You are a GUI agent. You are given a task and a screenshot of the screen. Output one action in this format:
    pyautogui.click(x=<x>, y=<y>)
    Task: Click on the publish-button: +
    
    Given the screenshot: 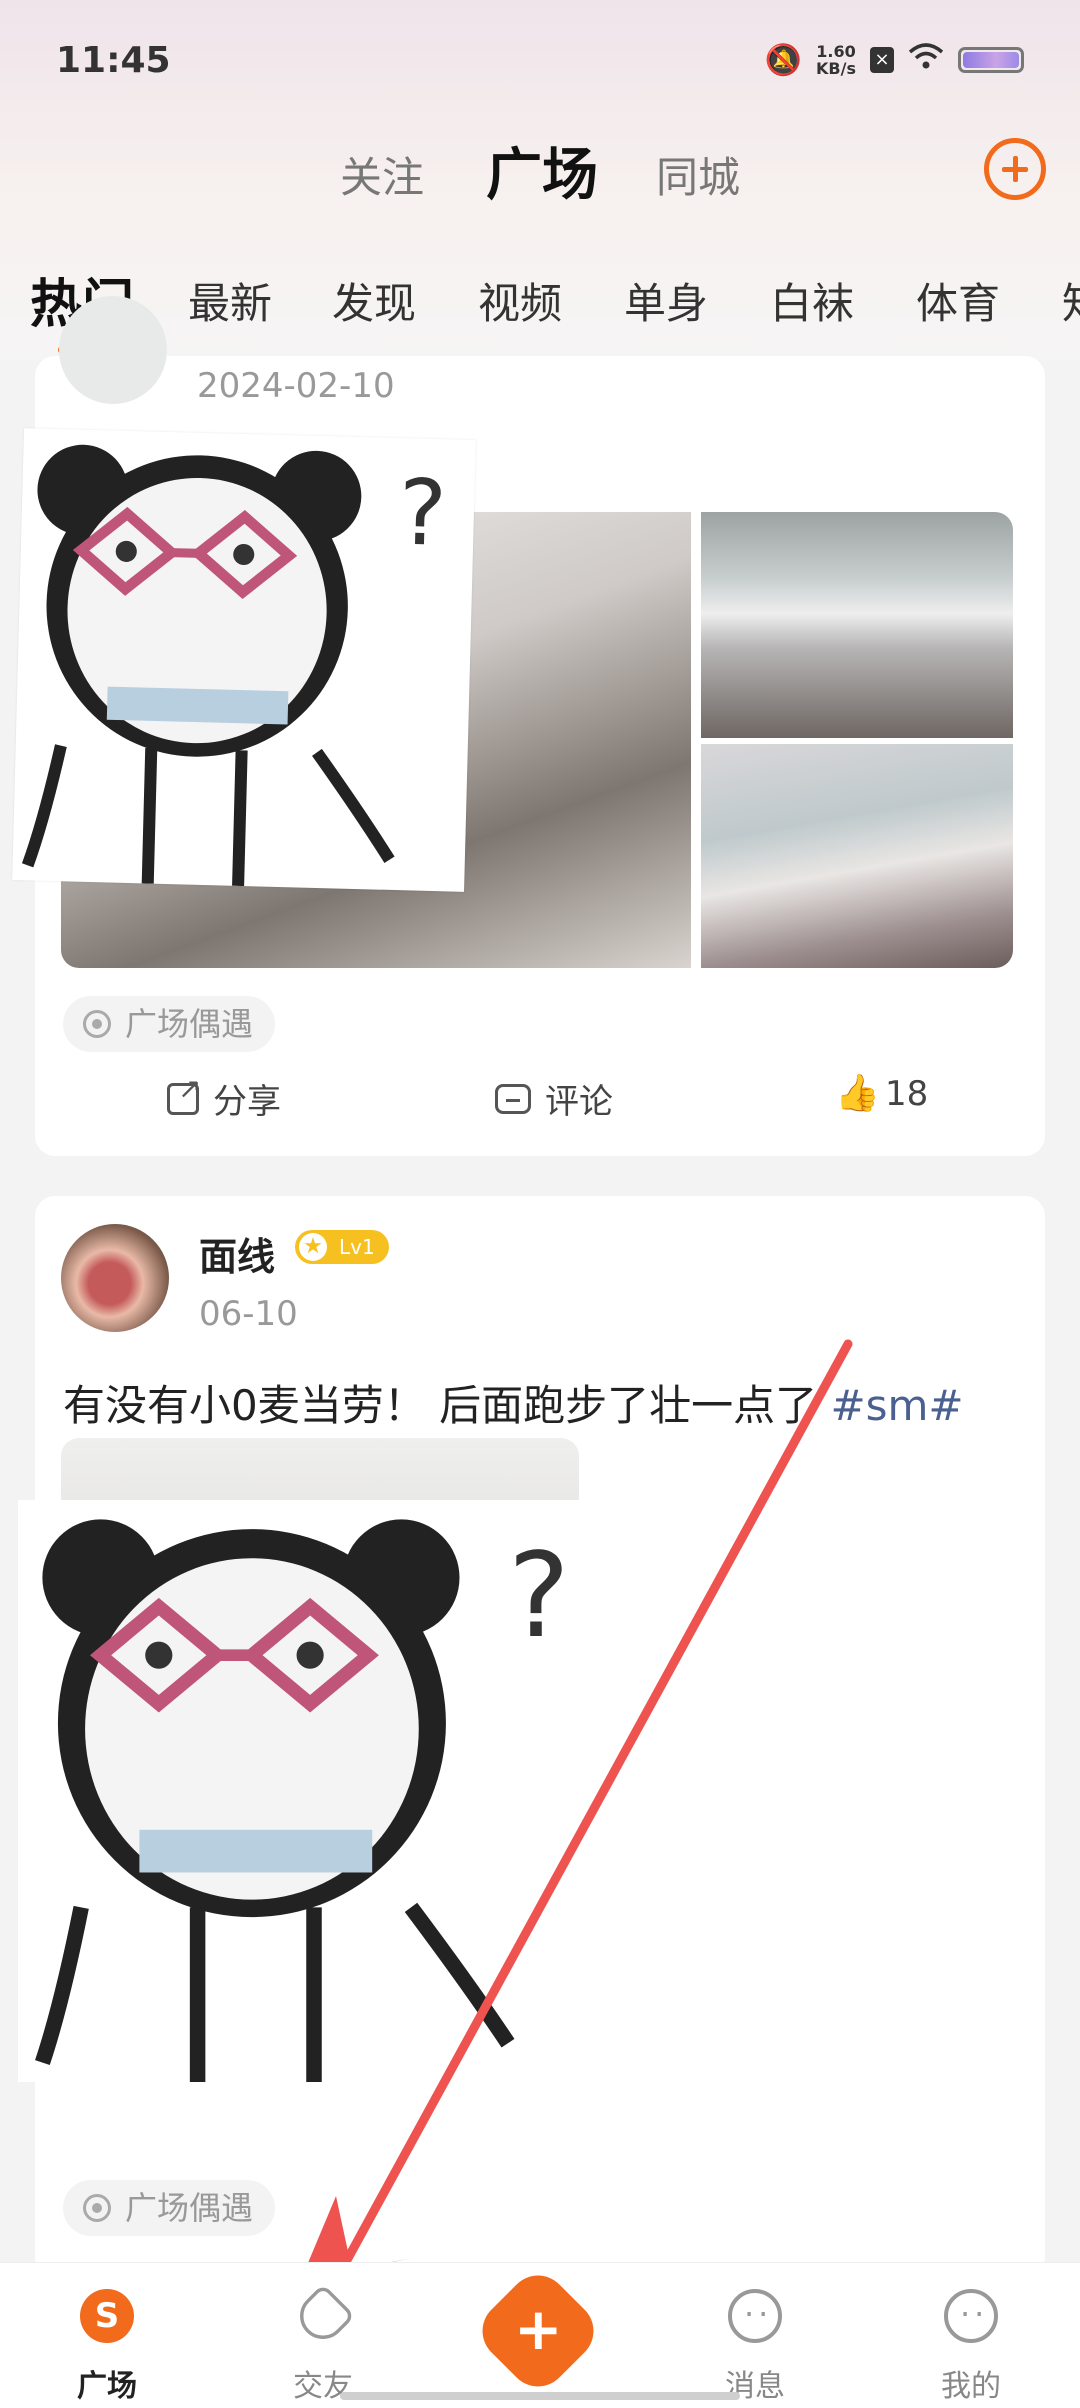 What is the action you would take?
    pyautogui.click(x=538, y=2331)
    